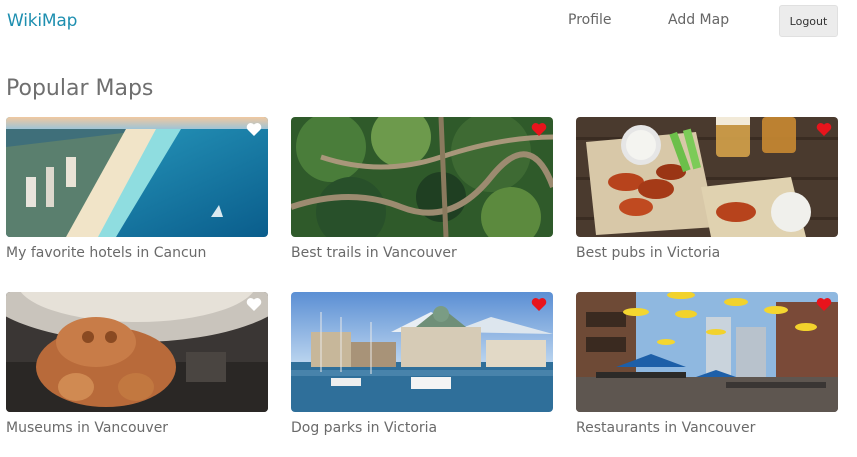  What do you see at coordinates (364, 428) in the screenshot?
I see `map-title: Dog parks in Victoria` at bounding box center [364, 428].